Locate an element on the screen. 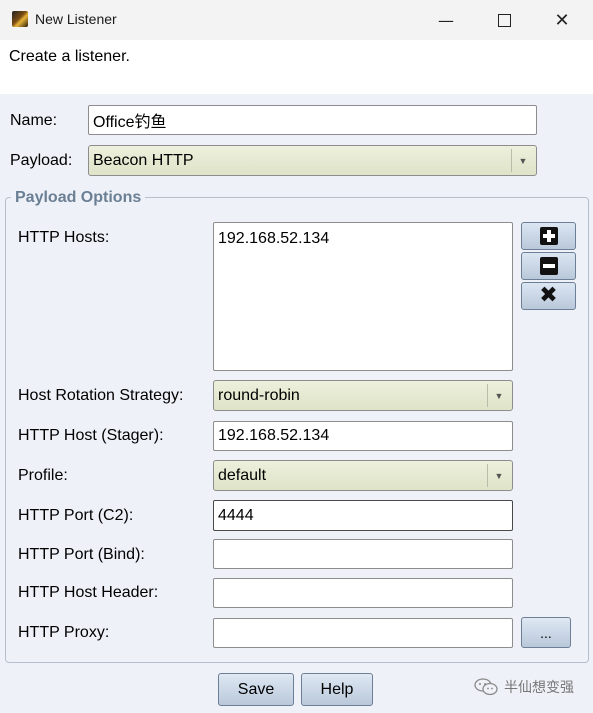 This screenshot has height=713, width=593. http-proxy-label: HTTP Proxy: is located at coordinates (64, 632).